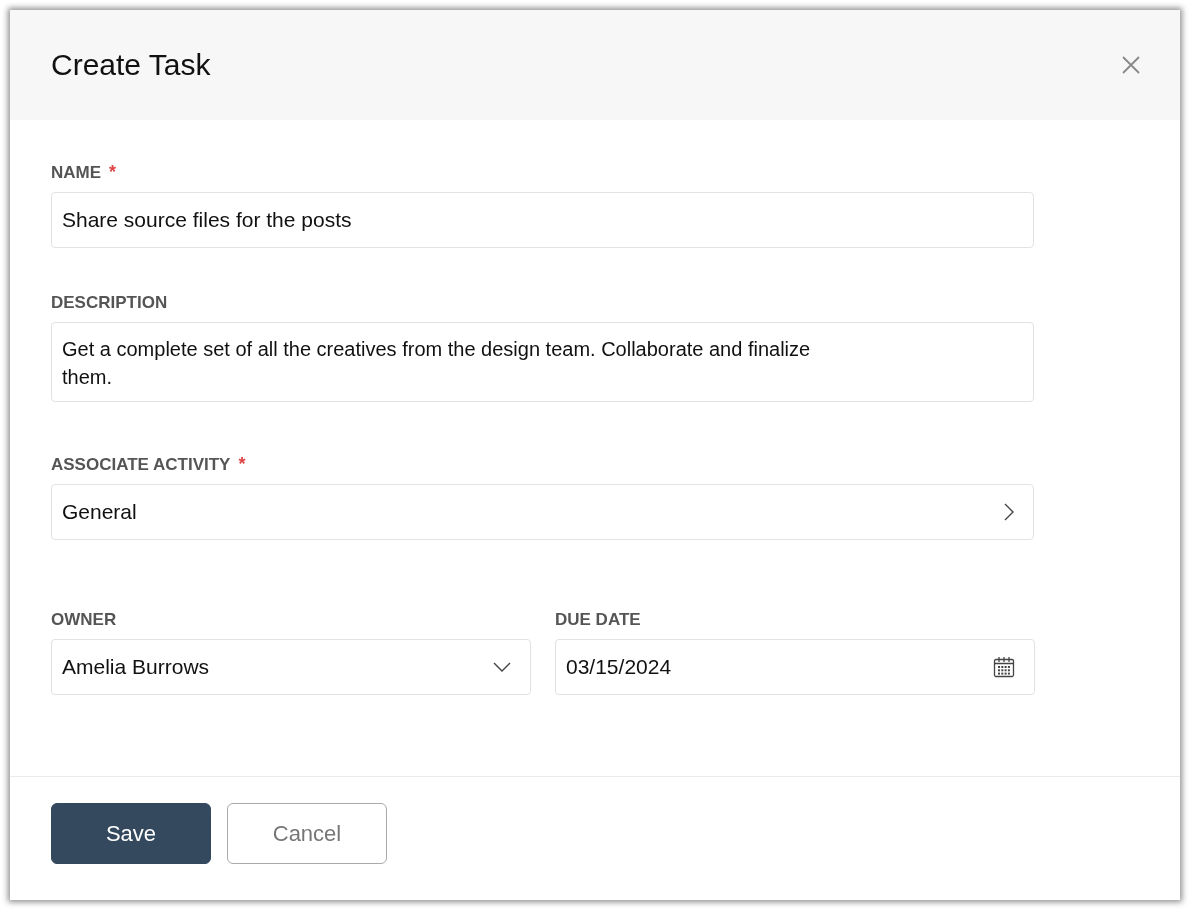 The image size is (1190, 910). I want to click on select-field: General, so click(542, 512).